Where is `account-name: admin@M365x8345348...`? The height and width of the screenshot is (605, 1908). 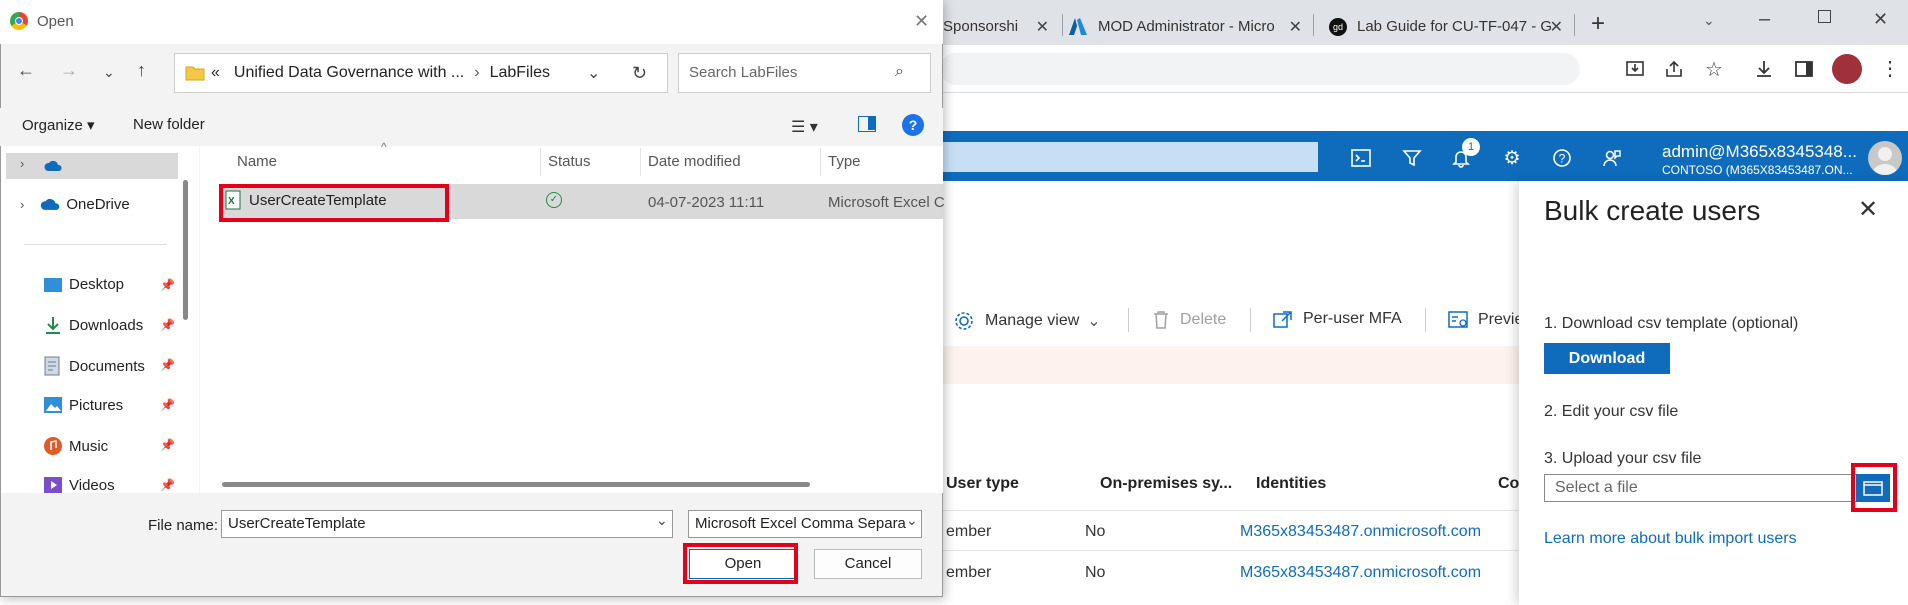 account-name: admin@M365x8345348... is located at coordinates (1759, 152).